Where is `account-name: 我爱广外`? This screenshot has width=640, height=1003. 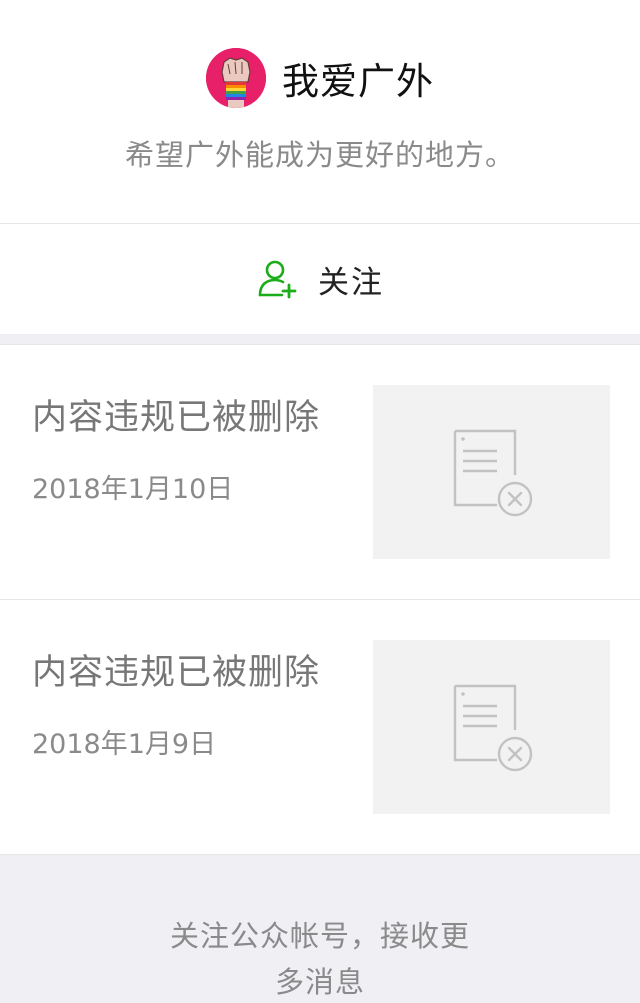 account-name: 我爱广外 is located at coordinates (358, 81).